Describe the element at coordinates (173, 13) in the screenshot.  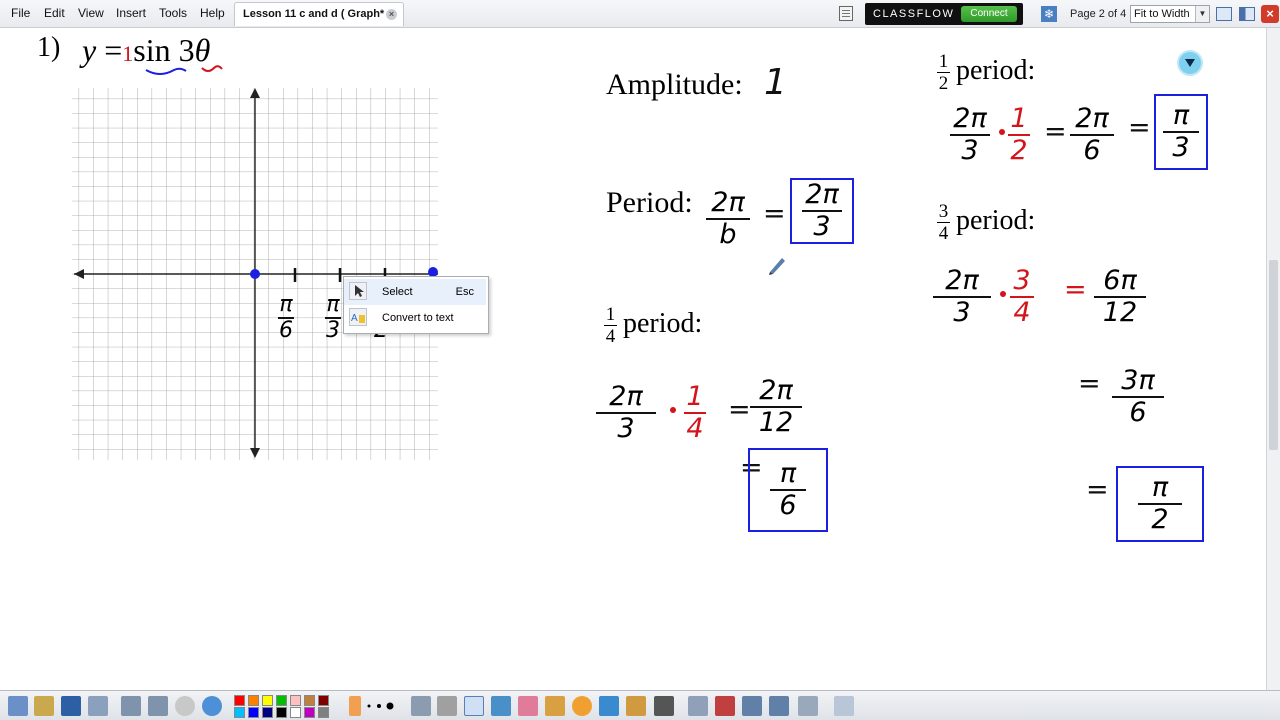
I see `menu-tools: Tools` at that location.